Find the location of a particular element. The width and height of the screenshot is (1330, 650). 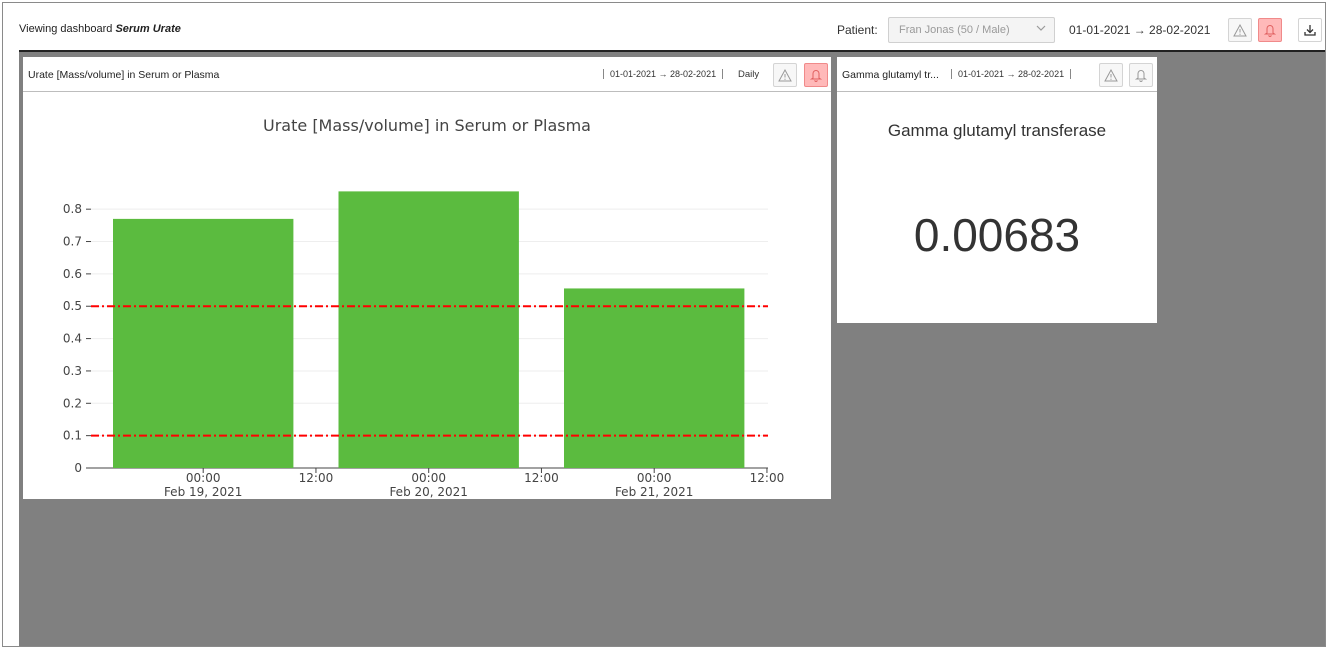

x-tick-label-date: Feb 21, 2021 is located at coordinates (654, 492).